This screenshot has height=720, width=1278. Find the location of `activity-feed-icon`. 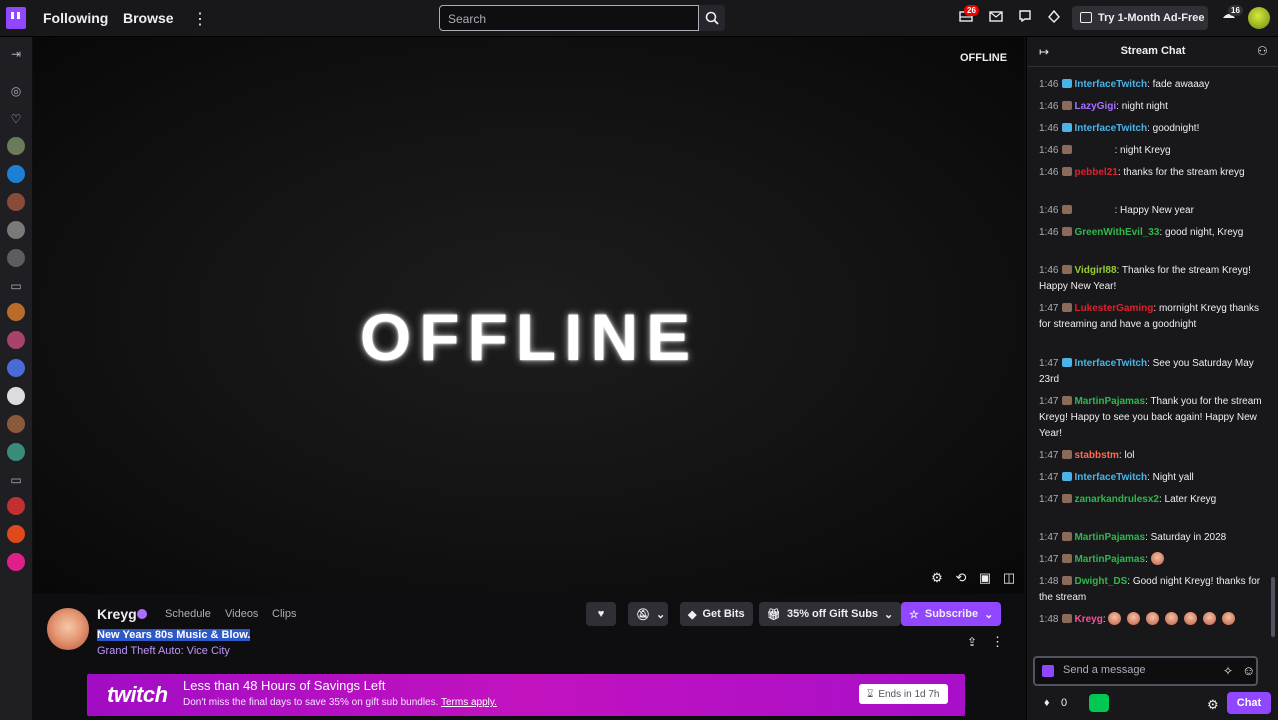

activity-feed-icon is located at coordinates (1025, 18).